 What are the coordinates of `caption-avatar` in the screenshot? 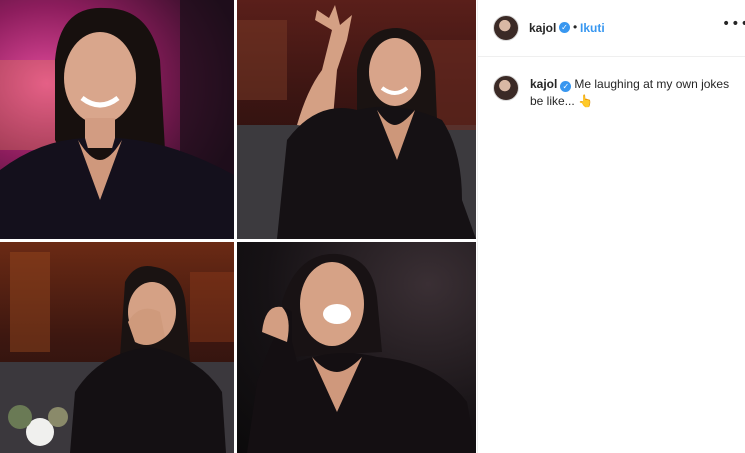 It's located at (506, 88).